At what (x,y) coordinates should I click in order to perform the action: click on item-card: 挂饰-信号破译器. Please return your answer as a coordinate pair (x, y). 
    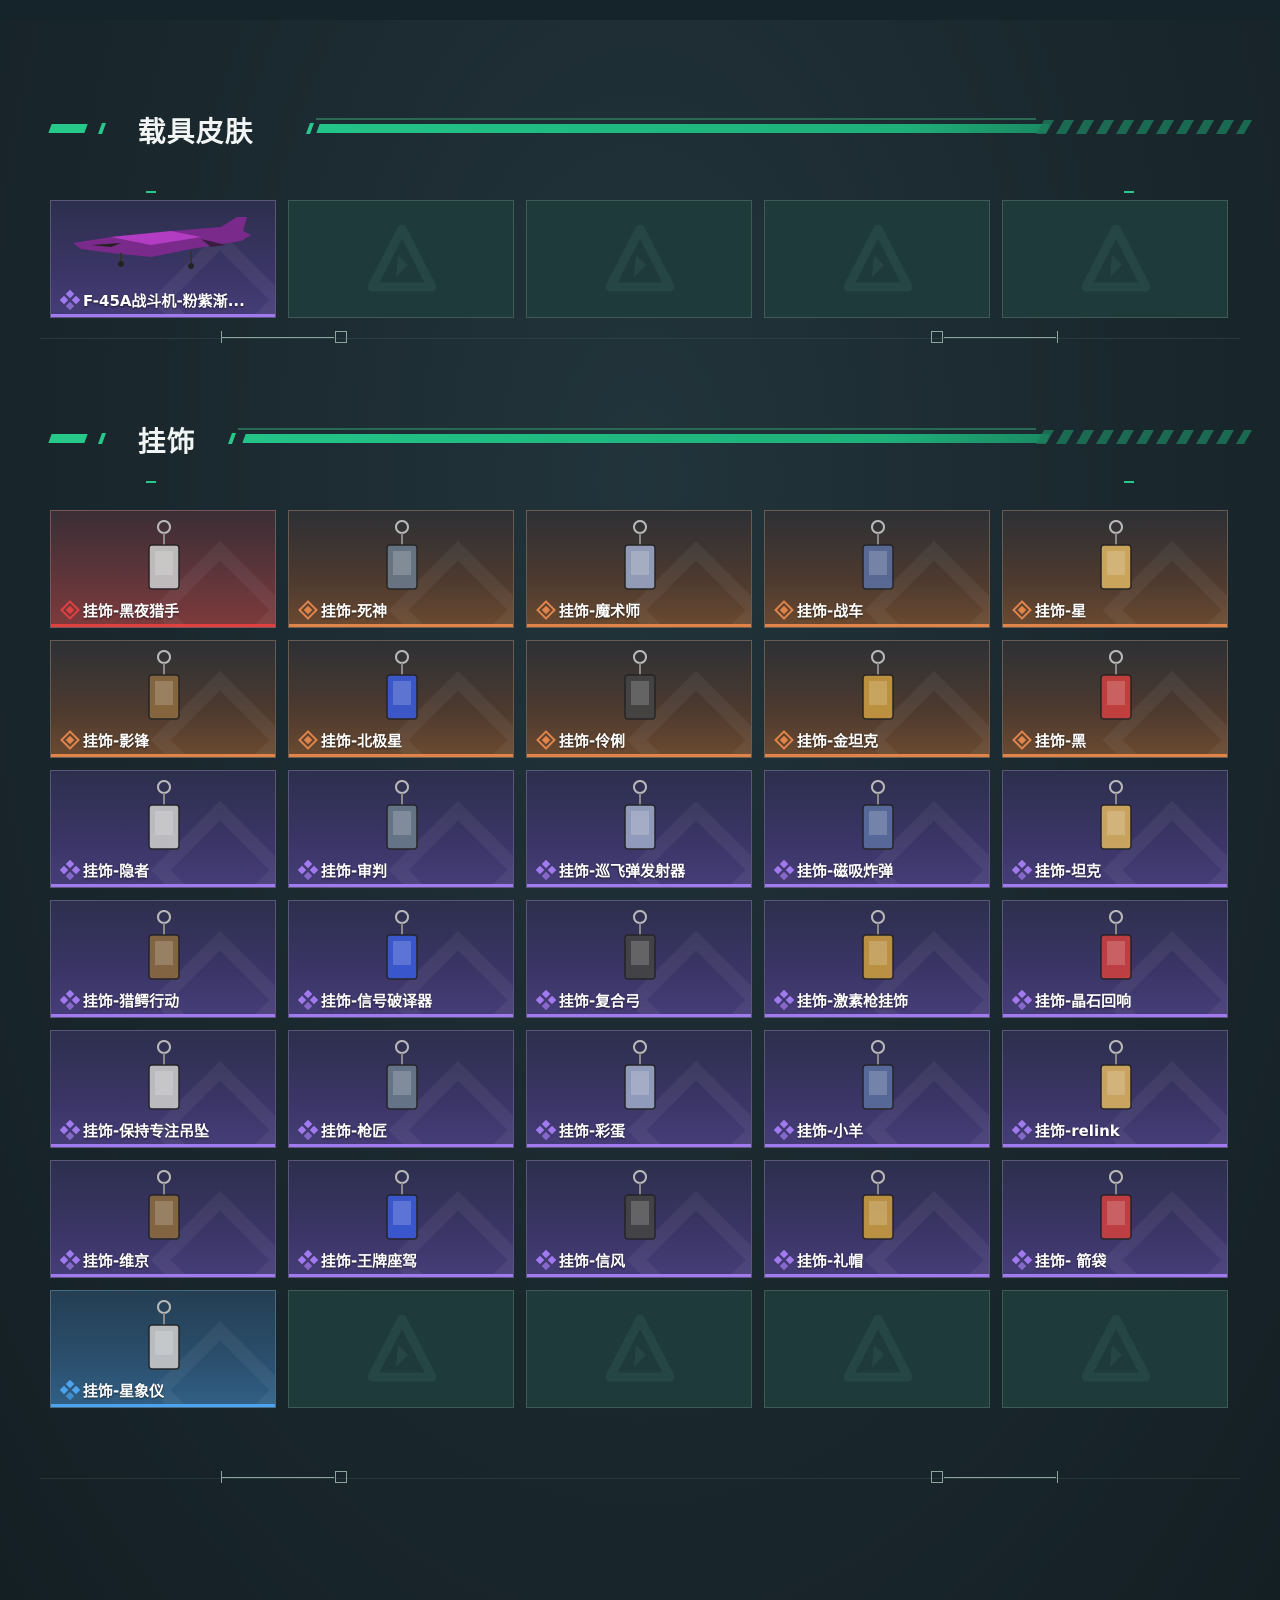
    Looking at the image, I should click on (401, 959).